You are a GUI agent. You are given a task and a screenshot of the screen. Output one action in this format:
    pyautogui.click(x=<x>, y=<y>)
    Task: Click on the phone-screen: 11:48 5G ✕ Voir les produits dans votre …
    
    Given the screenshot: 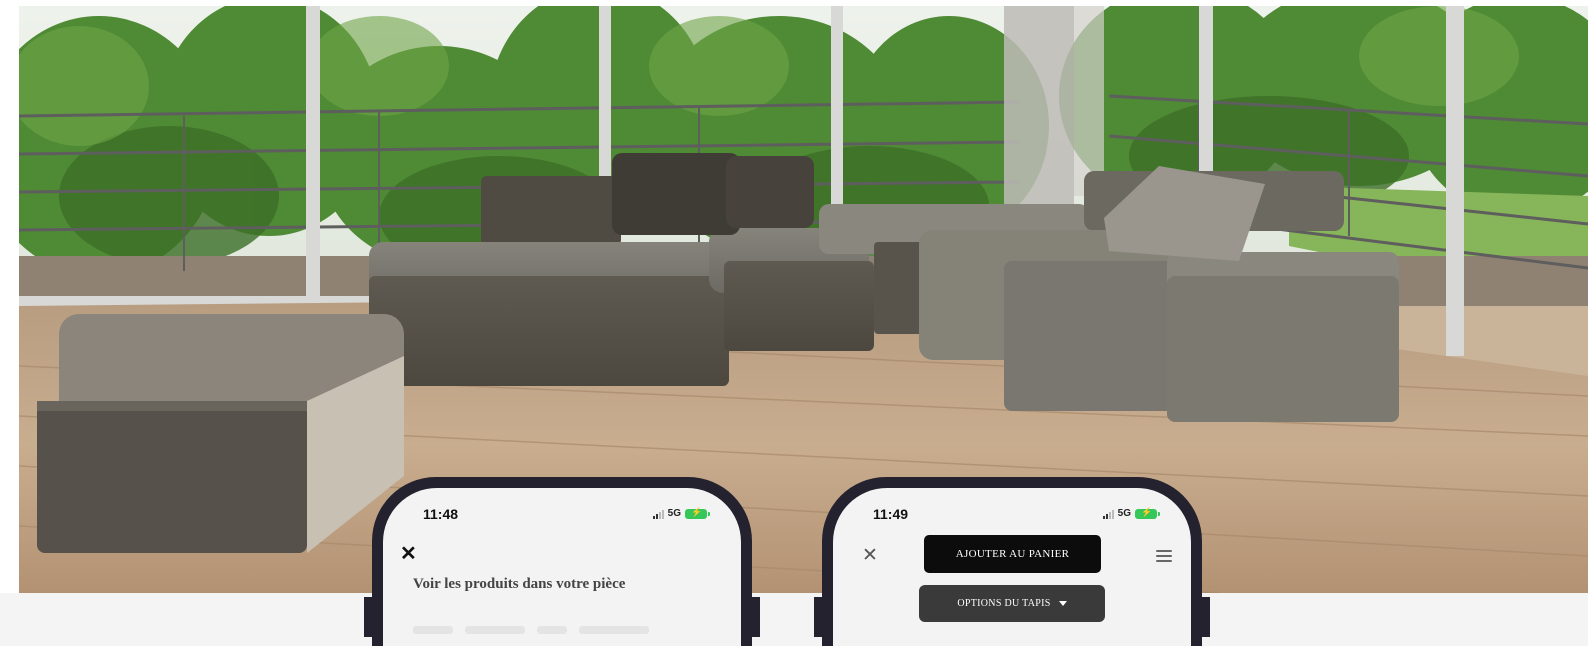 What is the action you would take?
    pyautogui.click(x=562, y=567)
    